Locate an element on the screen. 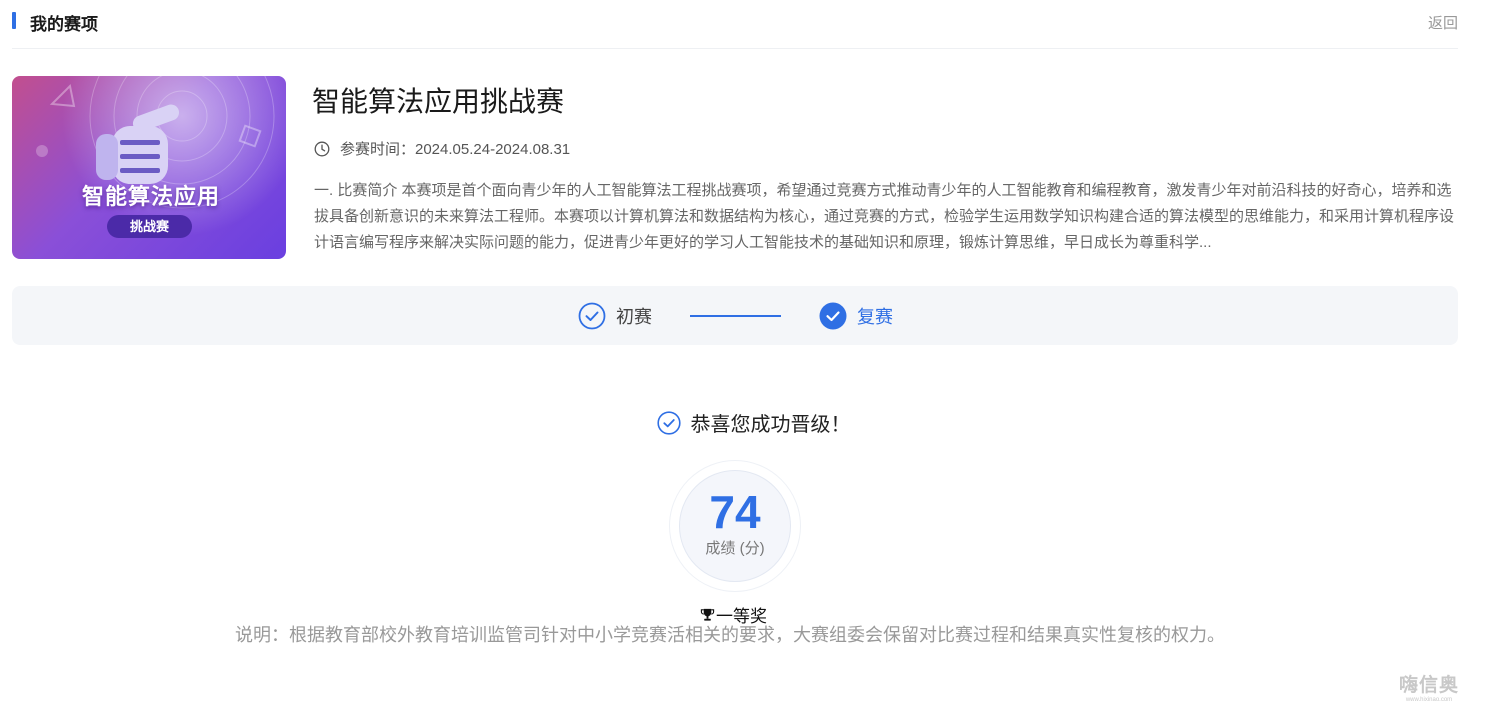 The height and width of the screenshot is (717, 1507). step-connector is located at coordinates (735, 316).